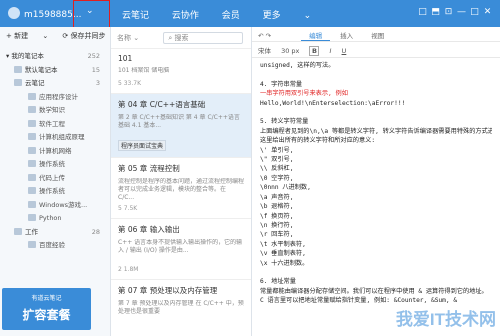  I want to click on editor-line: \\ 反斜杠,, so click(277, 169).